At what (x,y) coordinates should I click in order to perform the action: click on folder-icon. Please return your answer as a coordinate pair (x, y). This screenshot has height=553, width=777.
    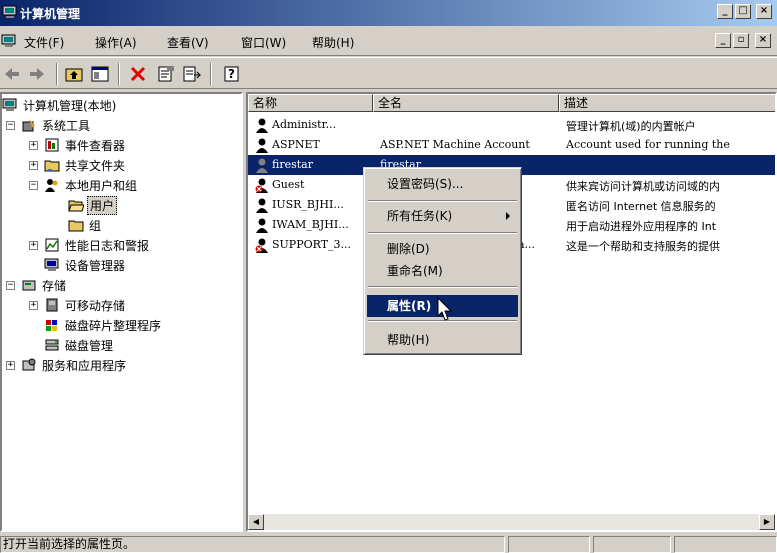
    Looking at the image, I should click on (76, 226).